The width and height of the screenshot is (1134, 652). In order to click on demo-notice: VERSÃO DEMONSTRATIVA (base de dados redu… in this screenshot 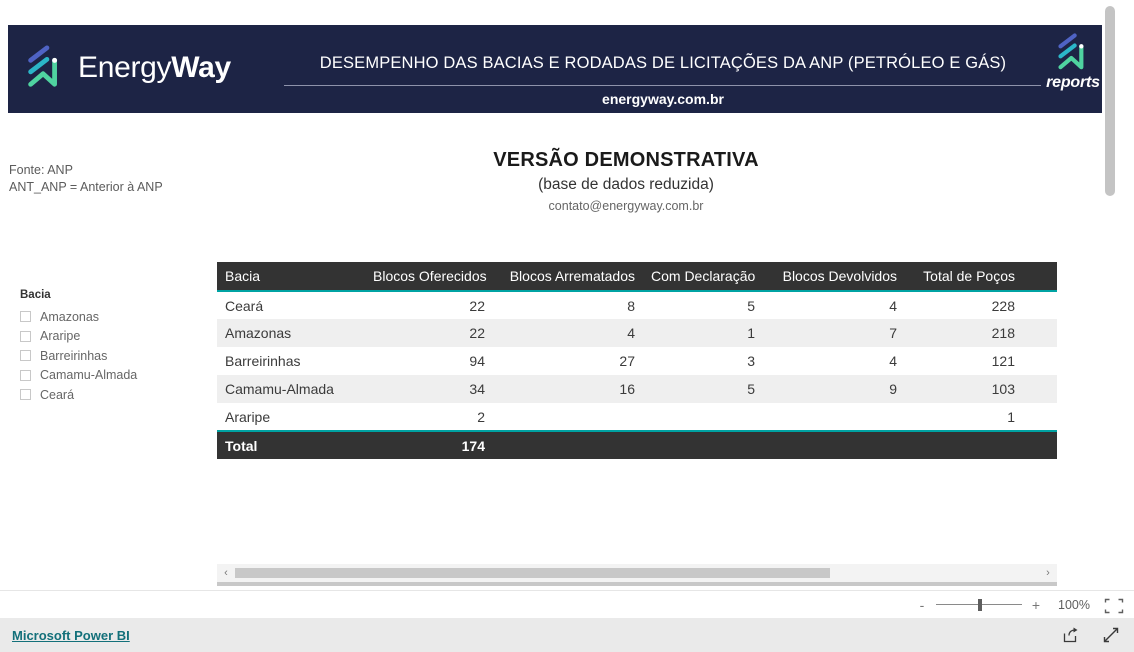, I will do `click(626, 181)`.